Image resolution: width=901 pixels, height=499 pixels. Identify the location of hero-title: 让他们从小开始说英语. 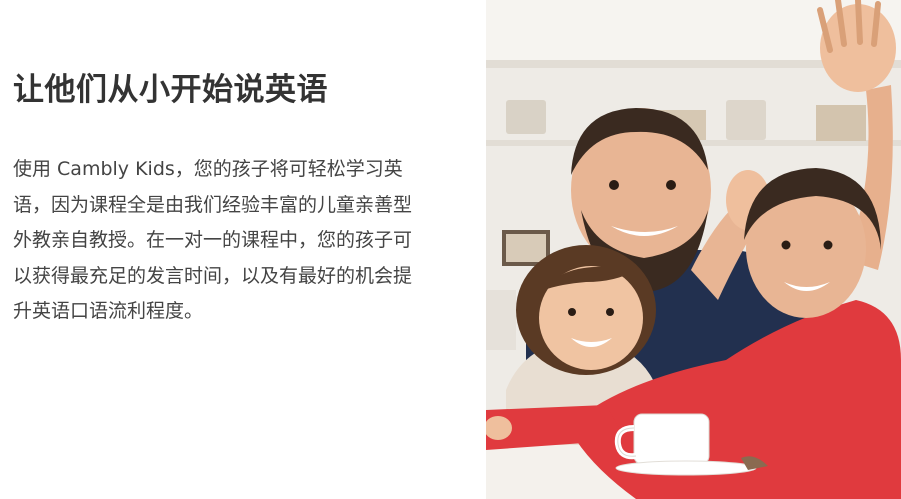
(170, 90).